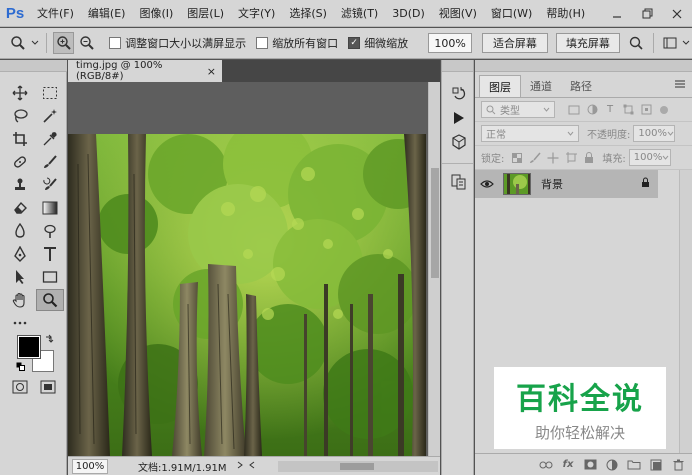  What do you see at coordinates (86, 43) in the screenshot?
I see `zoom-out-button` at bounding box center [86, 43].